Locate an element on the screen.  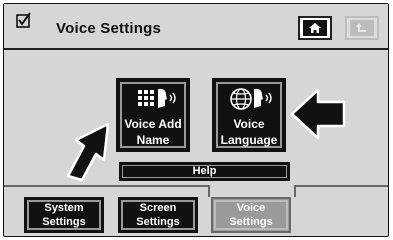
tab-system-settings: System Settings is located at coordinates (64, 215).